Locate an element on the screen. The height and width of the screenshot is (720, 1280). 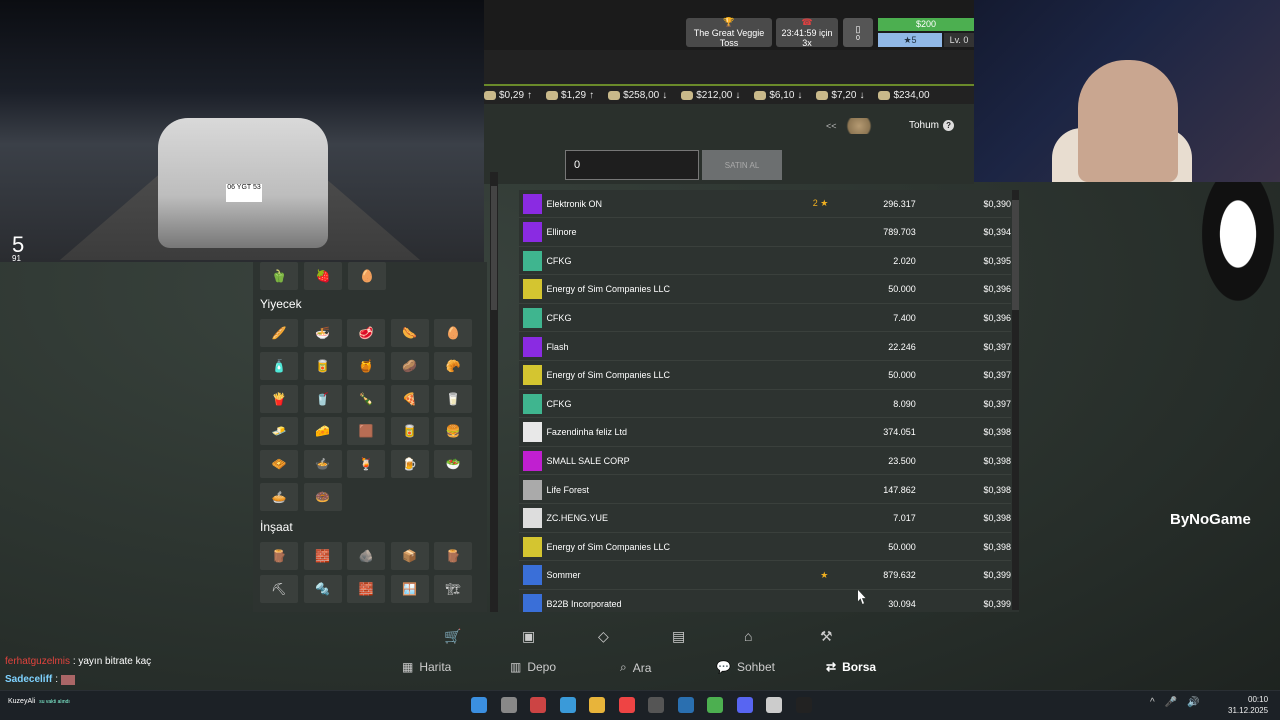
ticker-item: $6,10 ↓ is located at coordinates (778, 95).